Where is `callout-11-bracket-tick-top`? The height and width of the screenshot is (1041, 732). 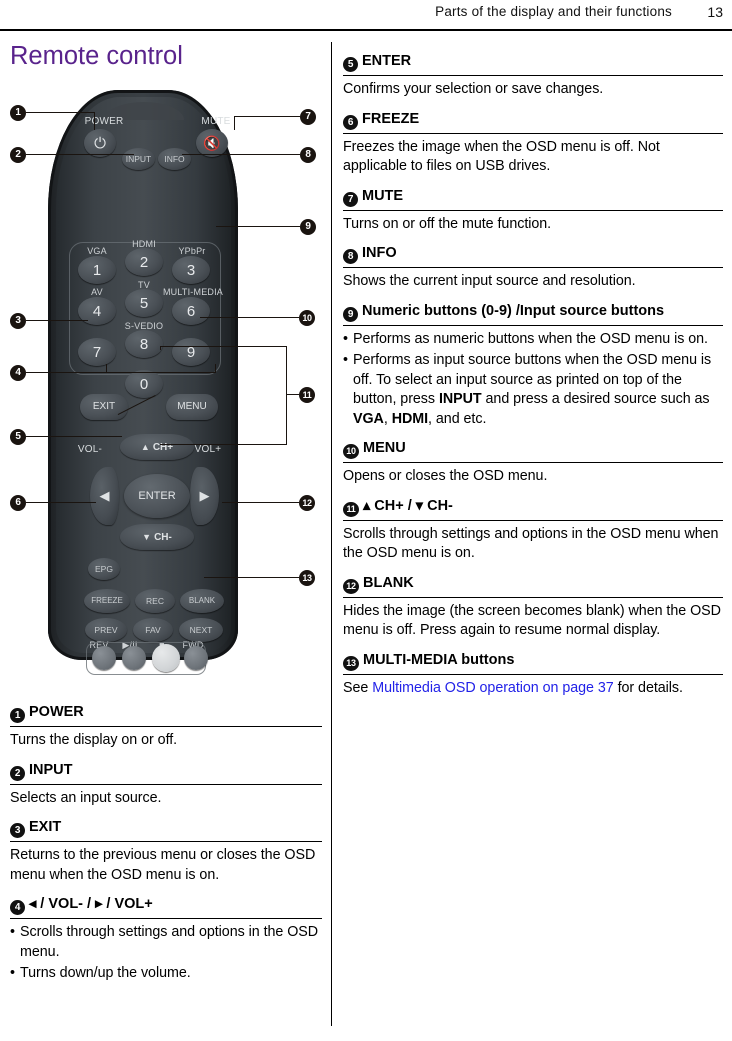
callout-11-bracket-tick-top is located at coordinates (161, 348).